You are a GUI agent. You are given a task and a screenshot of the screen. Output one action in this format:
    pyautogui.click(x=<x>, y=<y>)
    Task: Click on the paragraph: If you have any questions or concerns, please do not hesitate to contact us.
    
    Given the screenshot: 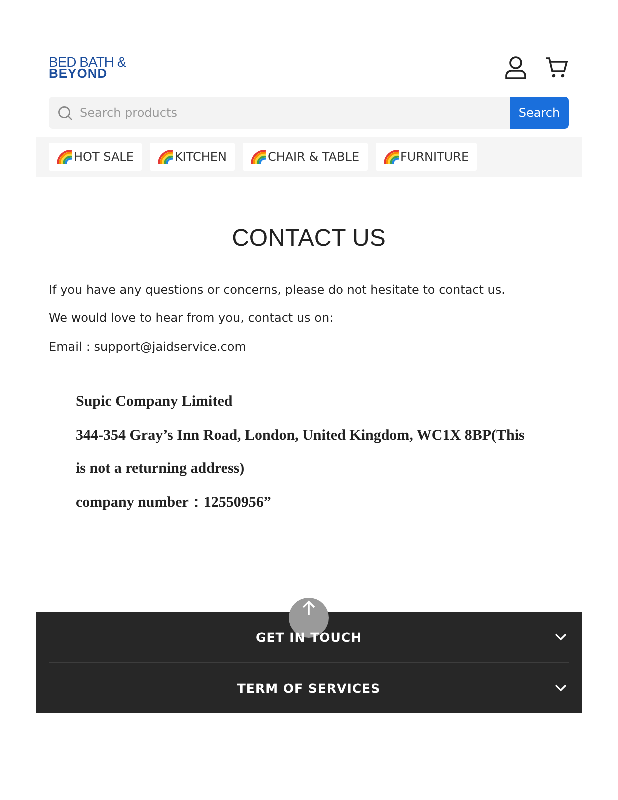 What is the action you would take?
    pyautogui.click(x=277, y=290)
    